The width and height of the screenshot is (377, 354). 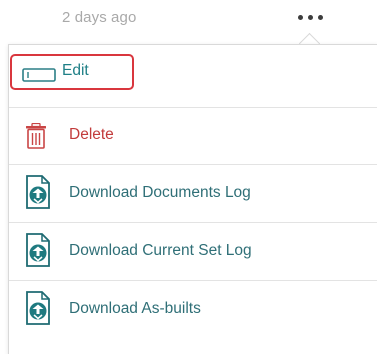 I want to click on timestamp: 2 days ago, so click(x=99, y=17).